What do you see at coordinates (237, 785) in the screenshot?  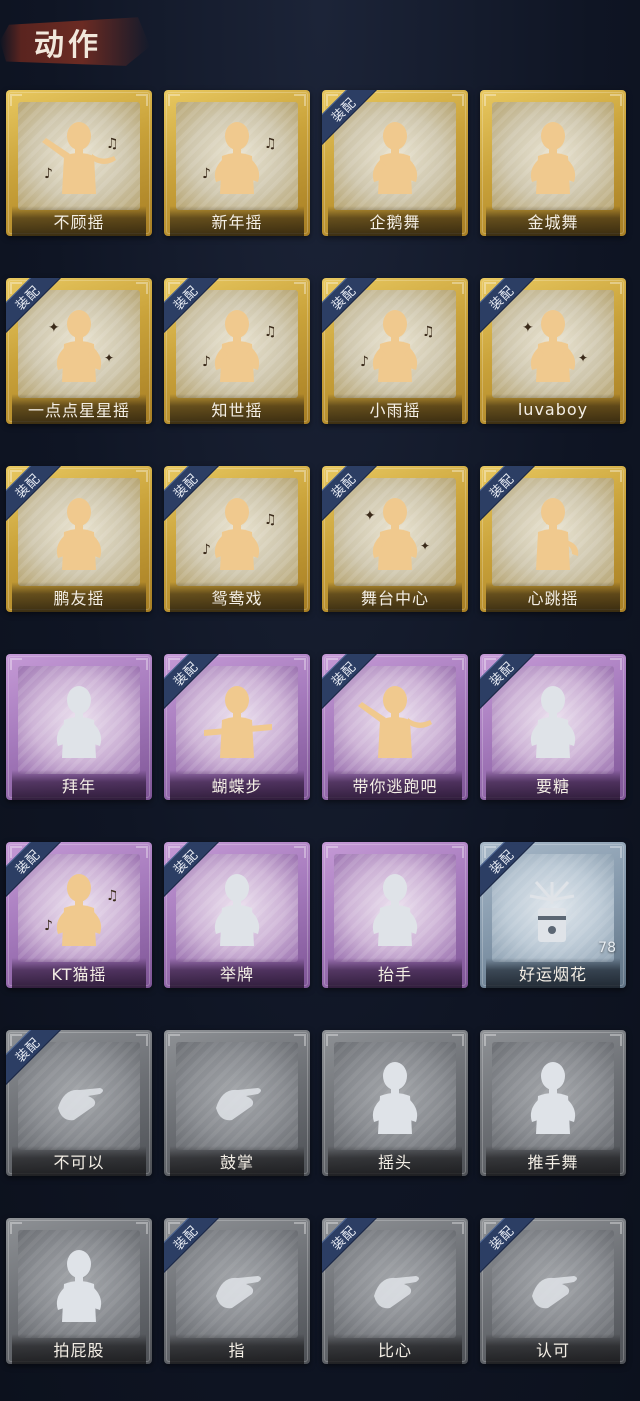 I see `card-label-bar: 蝴蝶步` at bounding box center [237, 785].